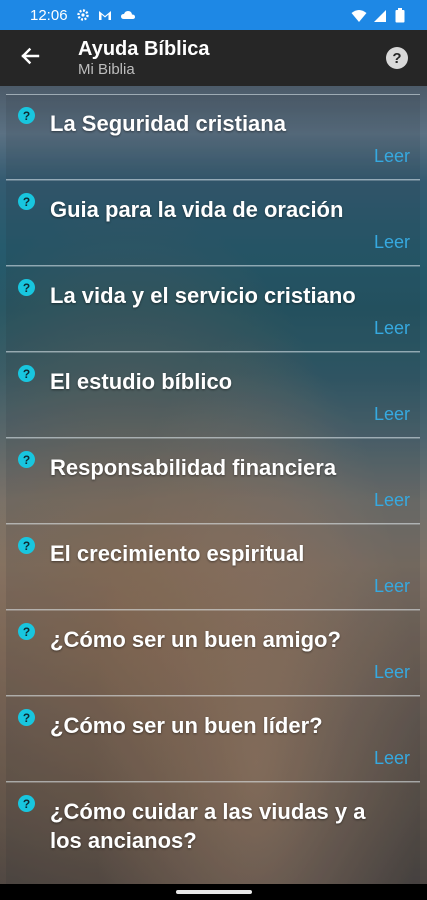 The height and width of the screenshot is (900, 427). What do you see at coordinates (197, 209) in the screenshot?
I see `list-item-title: Guia para la vida de oración` at bounding box center [197, 209].